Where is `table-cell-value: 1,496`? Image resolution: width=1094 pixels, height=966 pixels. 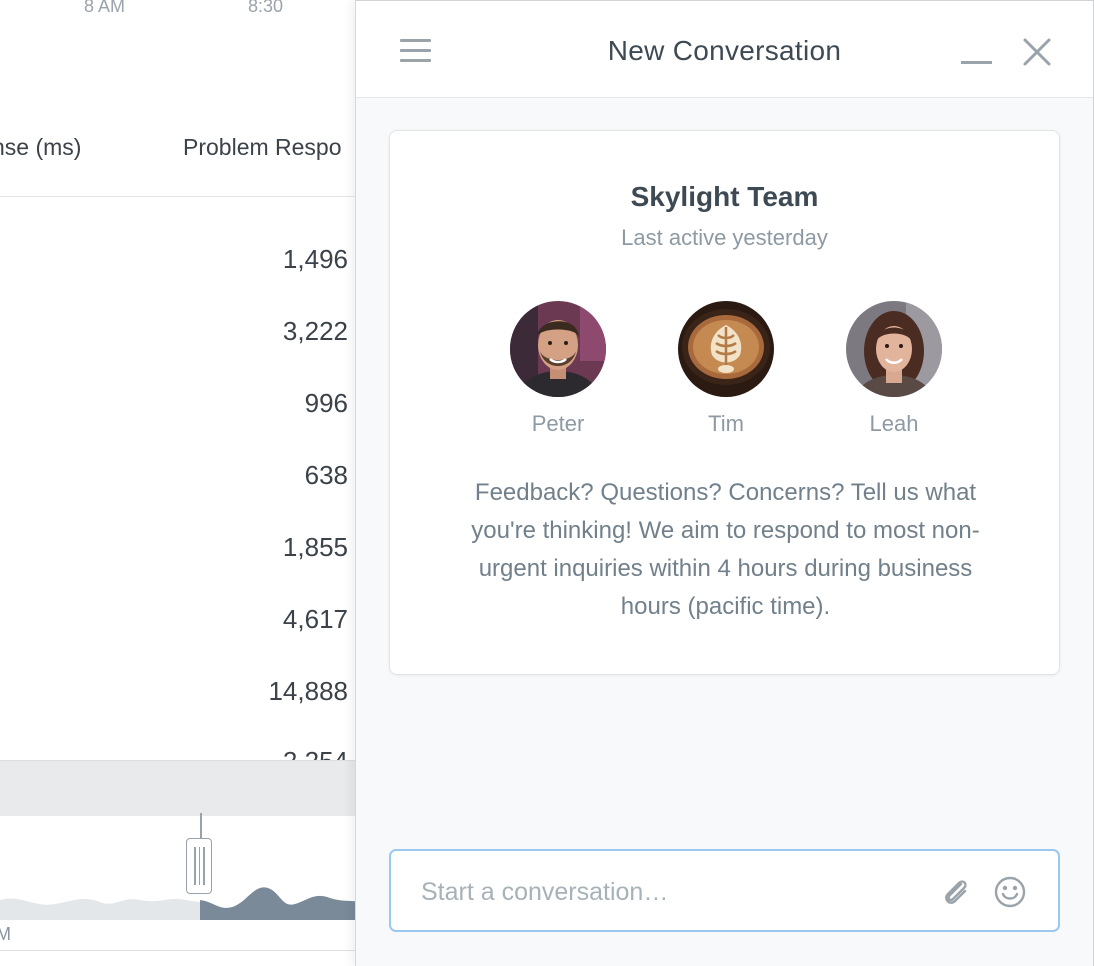 table-cell-value: 1,496 is located at coordinates (315, 259).